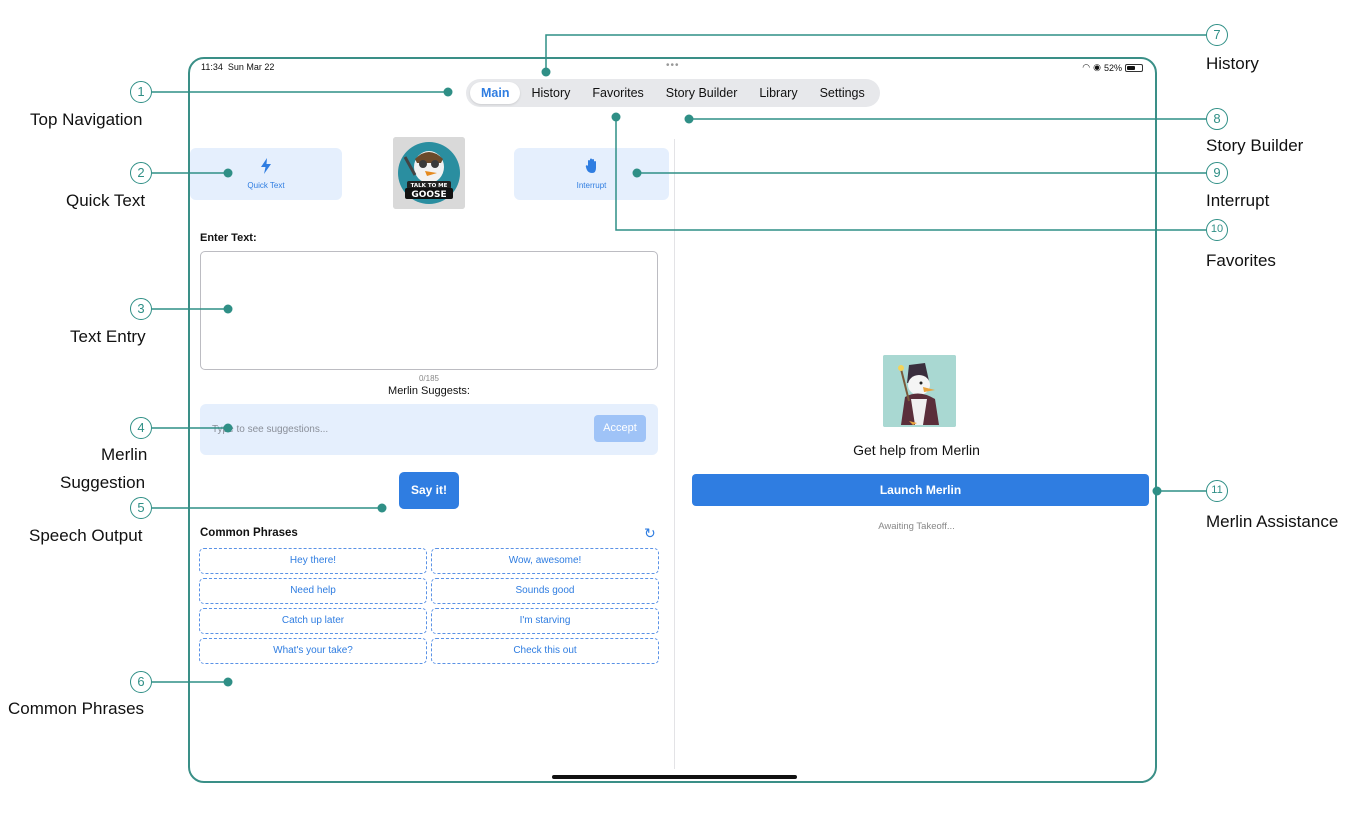 This screenshot has height=820, width=1364. What do you see at coordinates (550, 93) in the screenshot?
I see `tab-history: History` at bounding box center [550, 93].